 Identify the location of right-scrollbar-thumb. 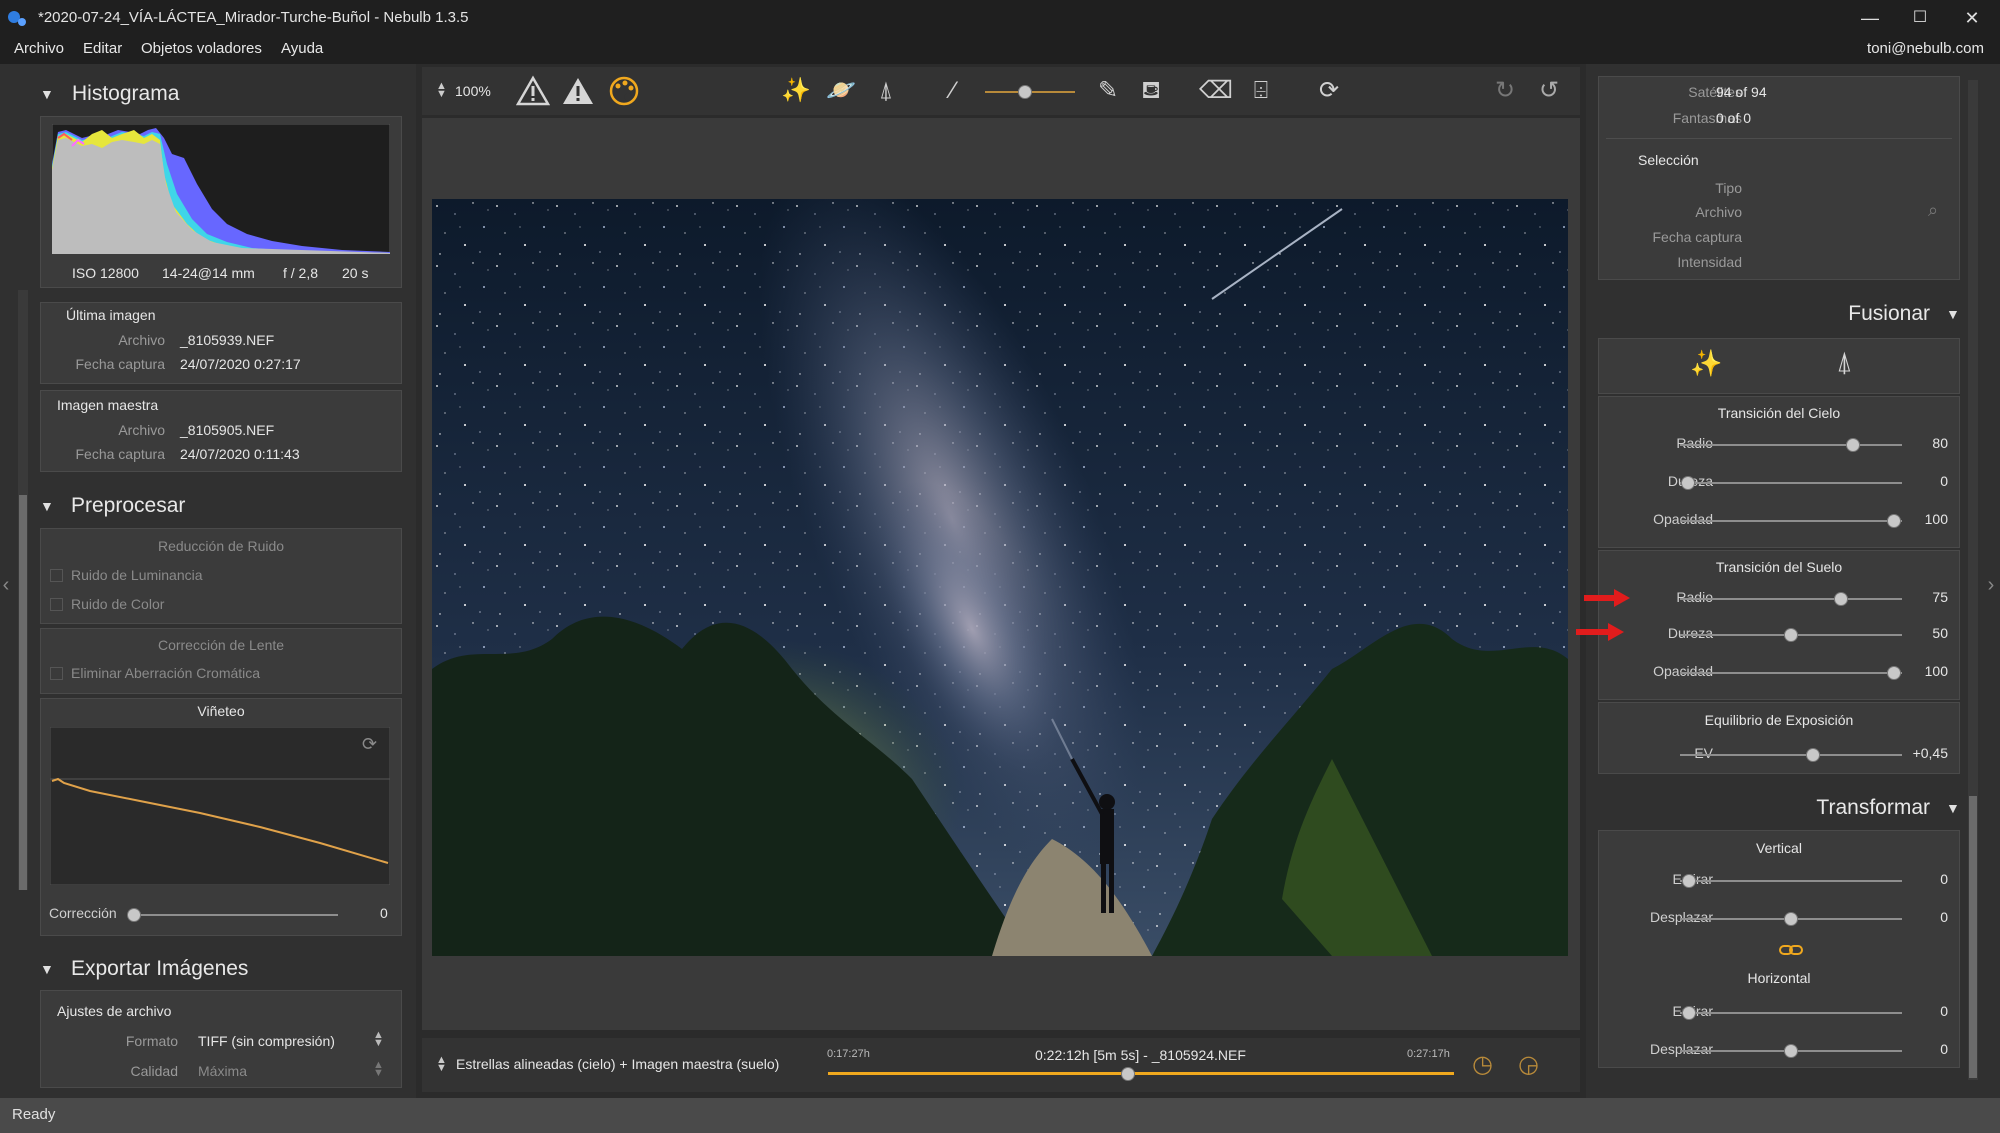
(1973, 937).